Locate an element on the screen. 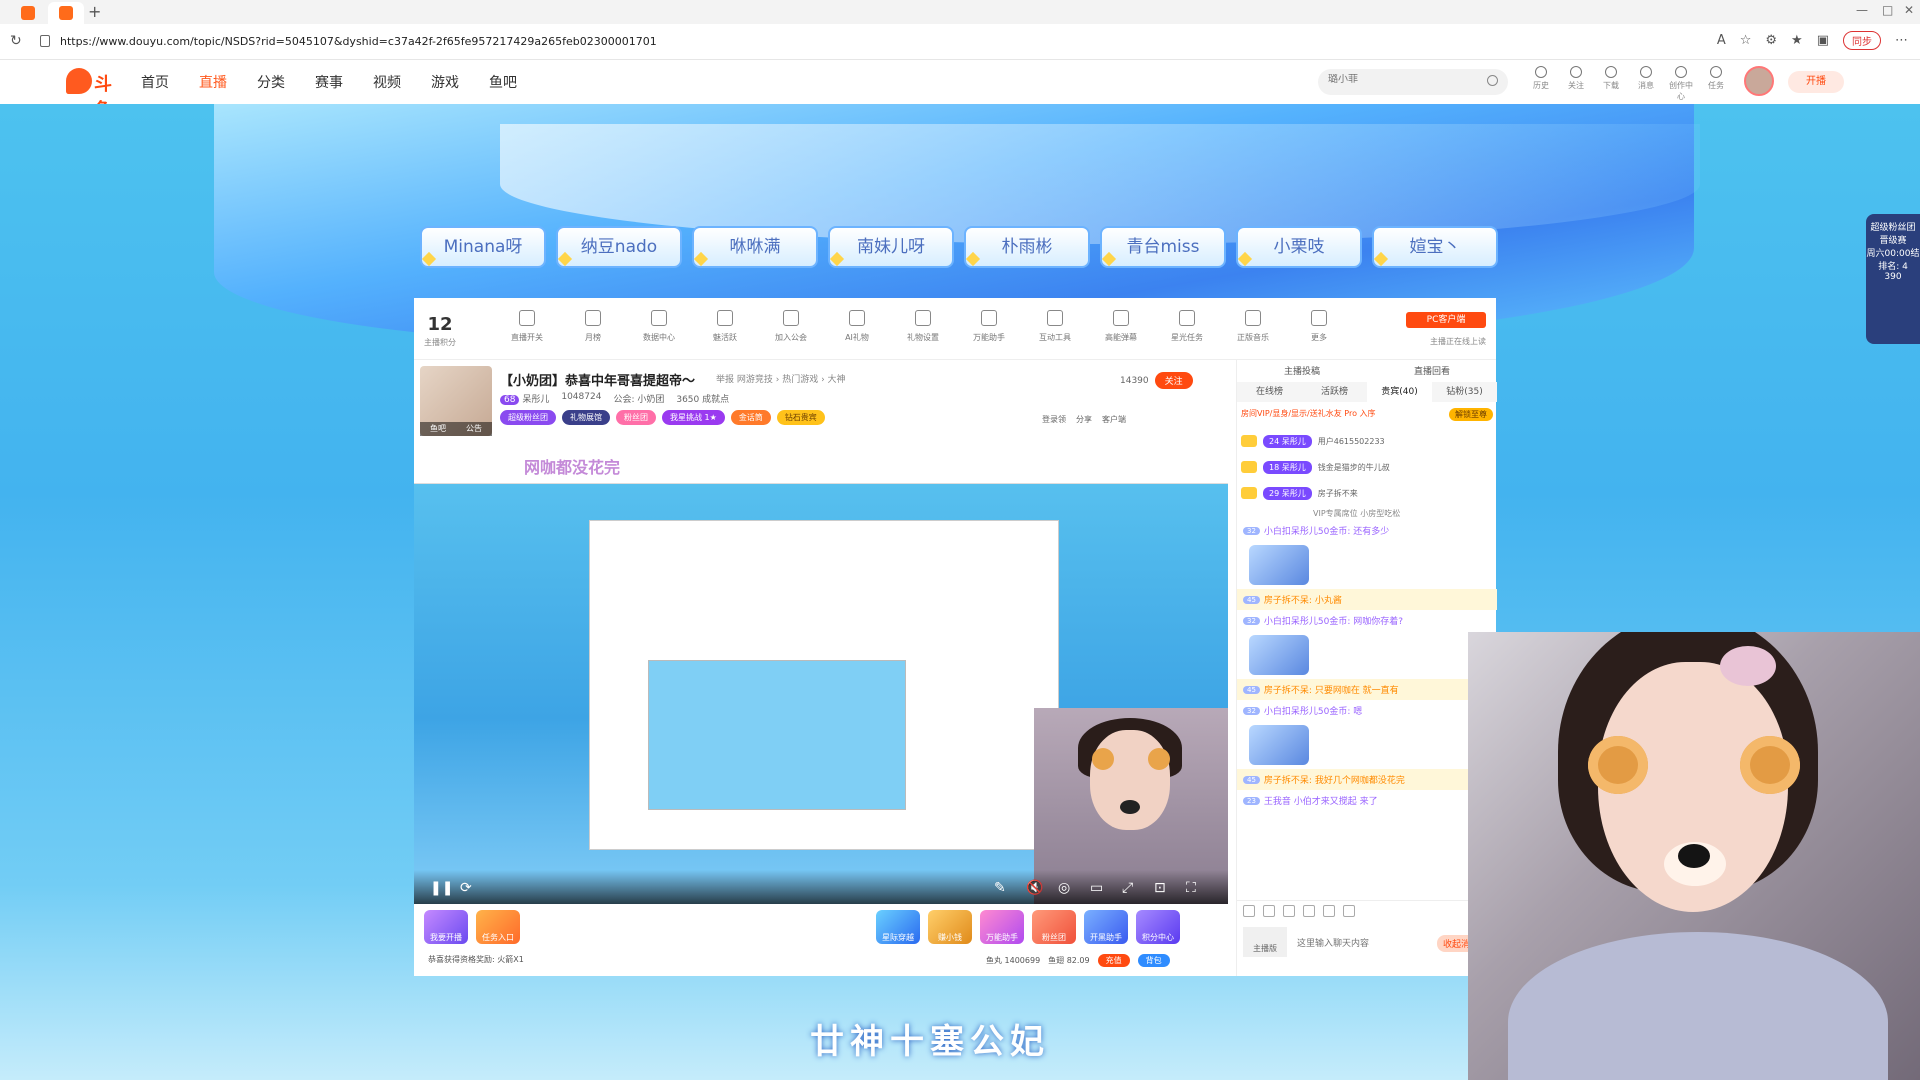 This screenshot has height=1080, width=1920. pip-icon: ▭ is located at coordinates (1096, 888).